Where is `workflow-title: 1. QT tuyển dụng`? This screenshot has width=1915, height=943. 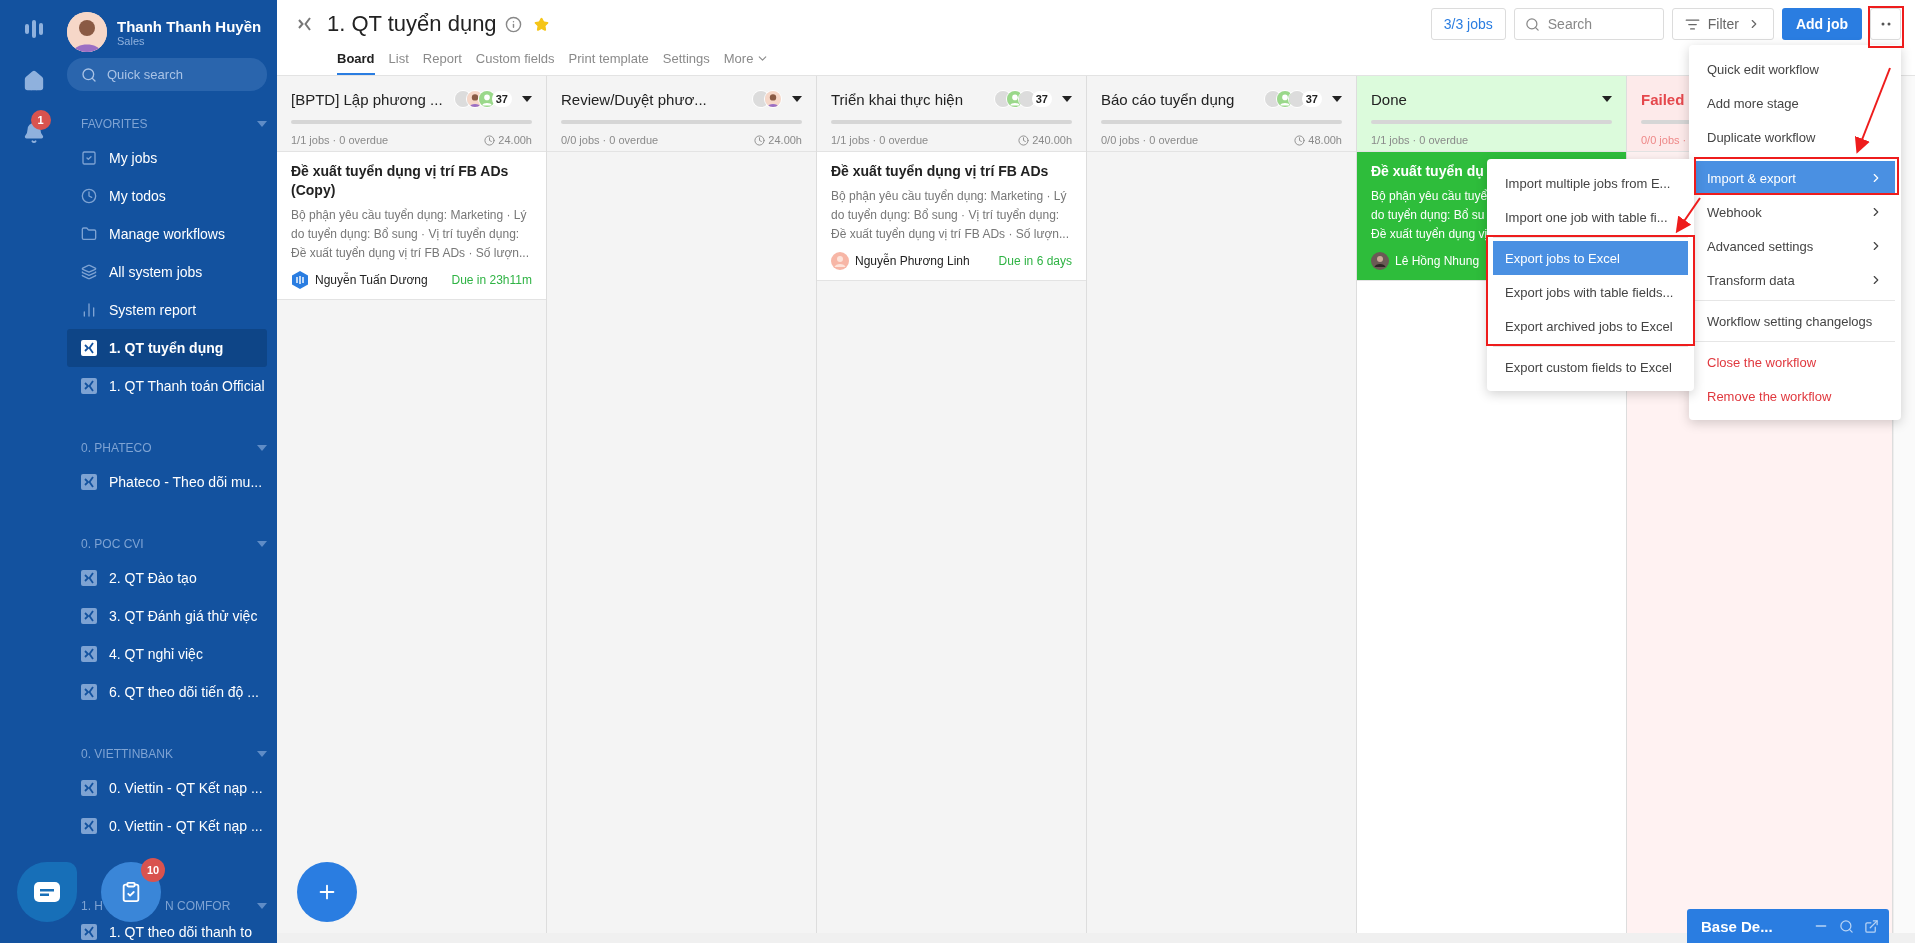 workflow-title: 1. QT tuyển dụng is located at coordinates (412, 24).